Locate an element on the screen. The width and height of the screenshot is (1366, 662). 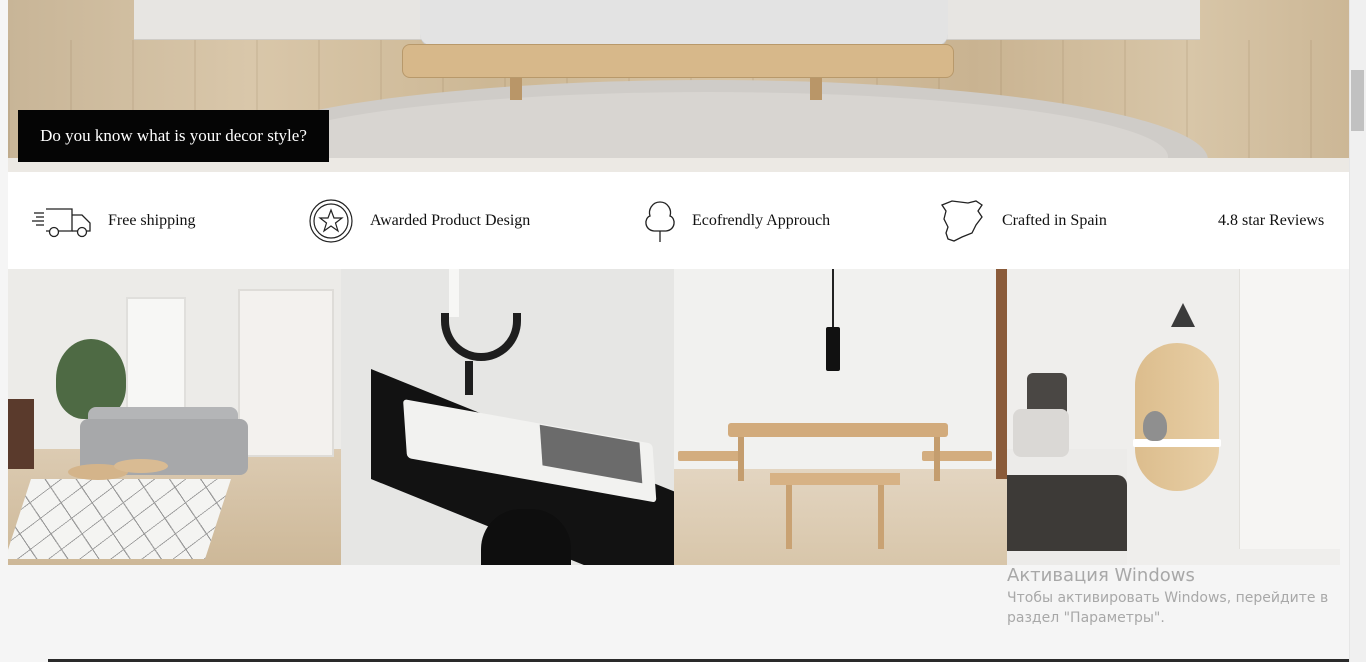
gallery-image-living-room is located at coordinates (174, 417).